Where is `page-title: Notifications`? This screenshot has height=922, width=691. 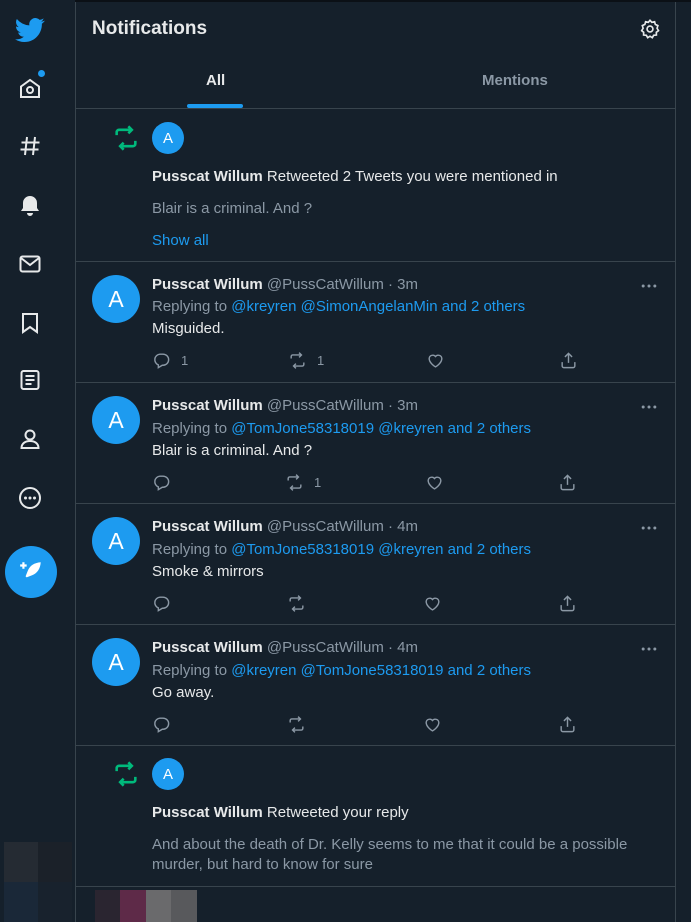 page-title: Notifications is located at coordinates (150, 28).